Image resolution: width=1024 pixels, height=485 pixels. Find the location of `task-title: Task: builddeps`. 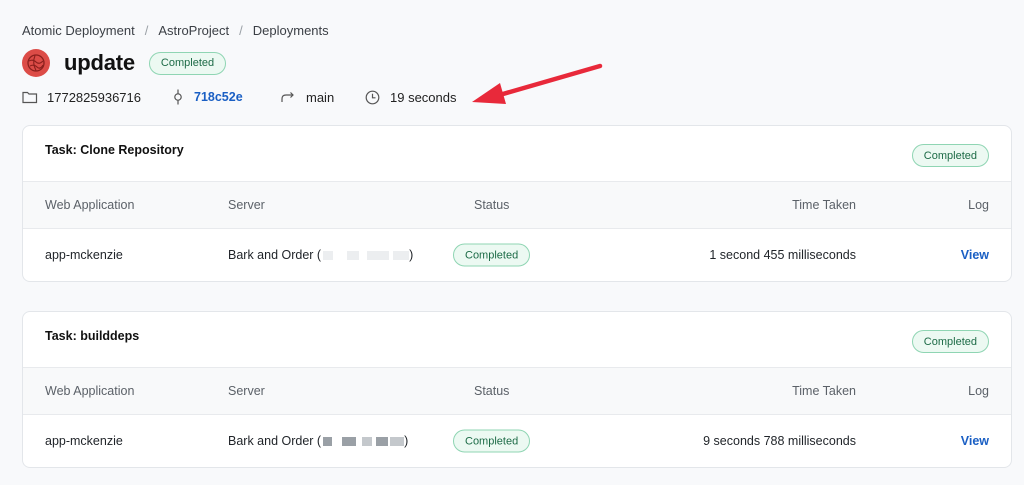

task-title: Task: builddeps is located at coordinates (92, 336).